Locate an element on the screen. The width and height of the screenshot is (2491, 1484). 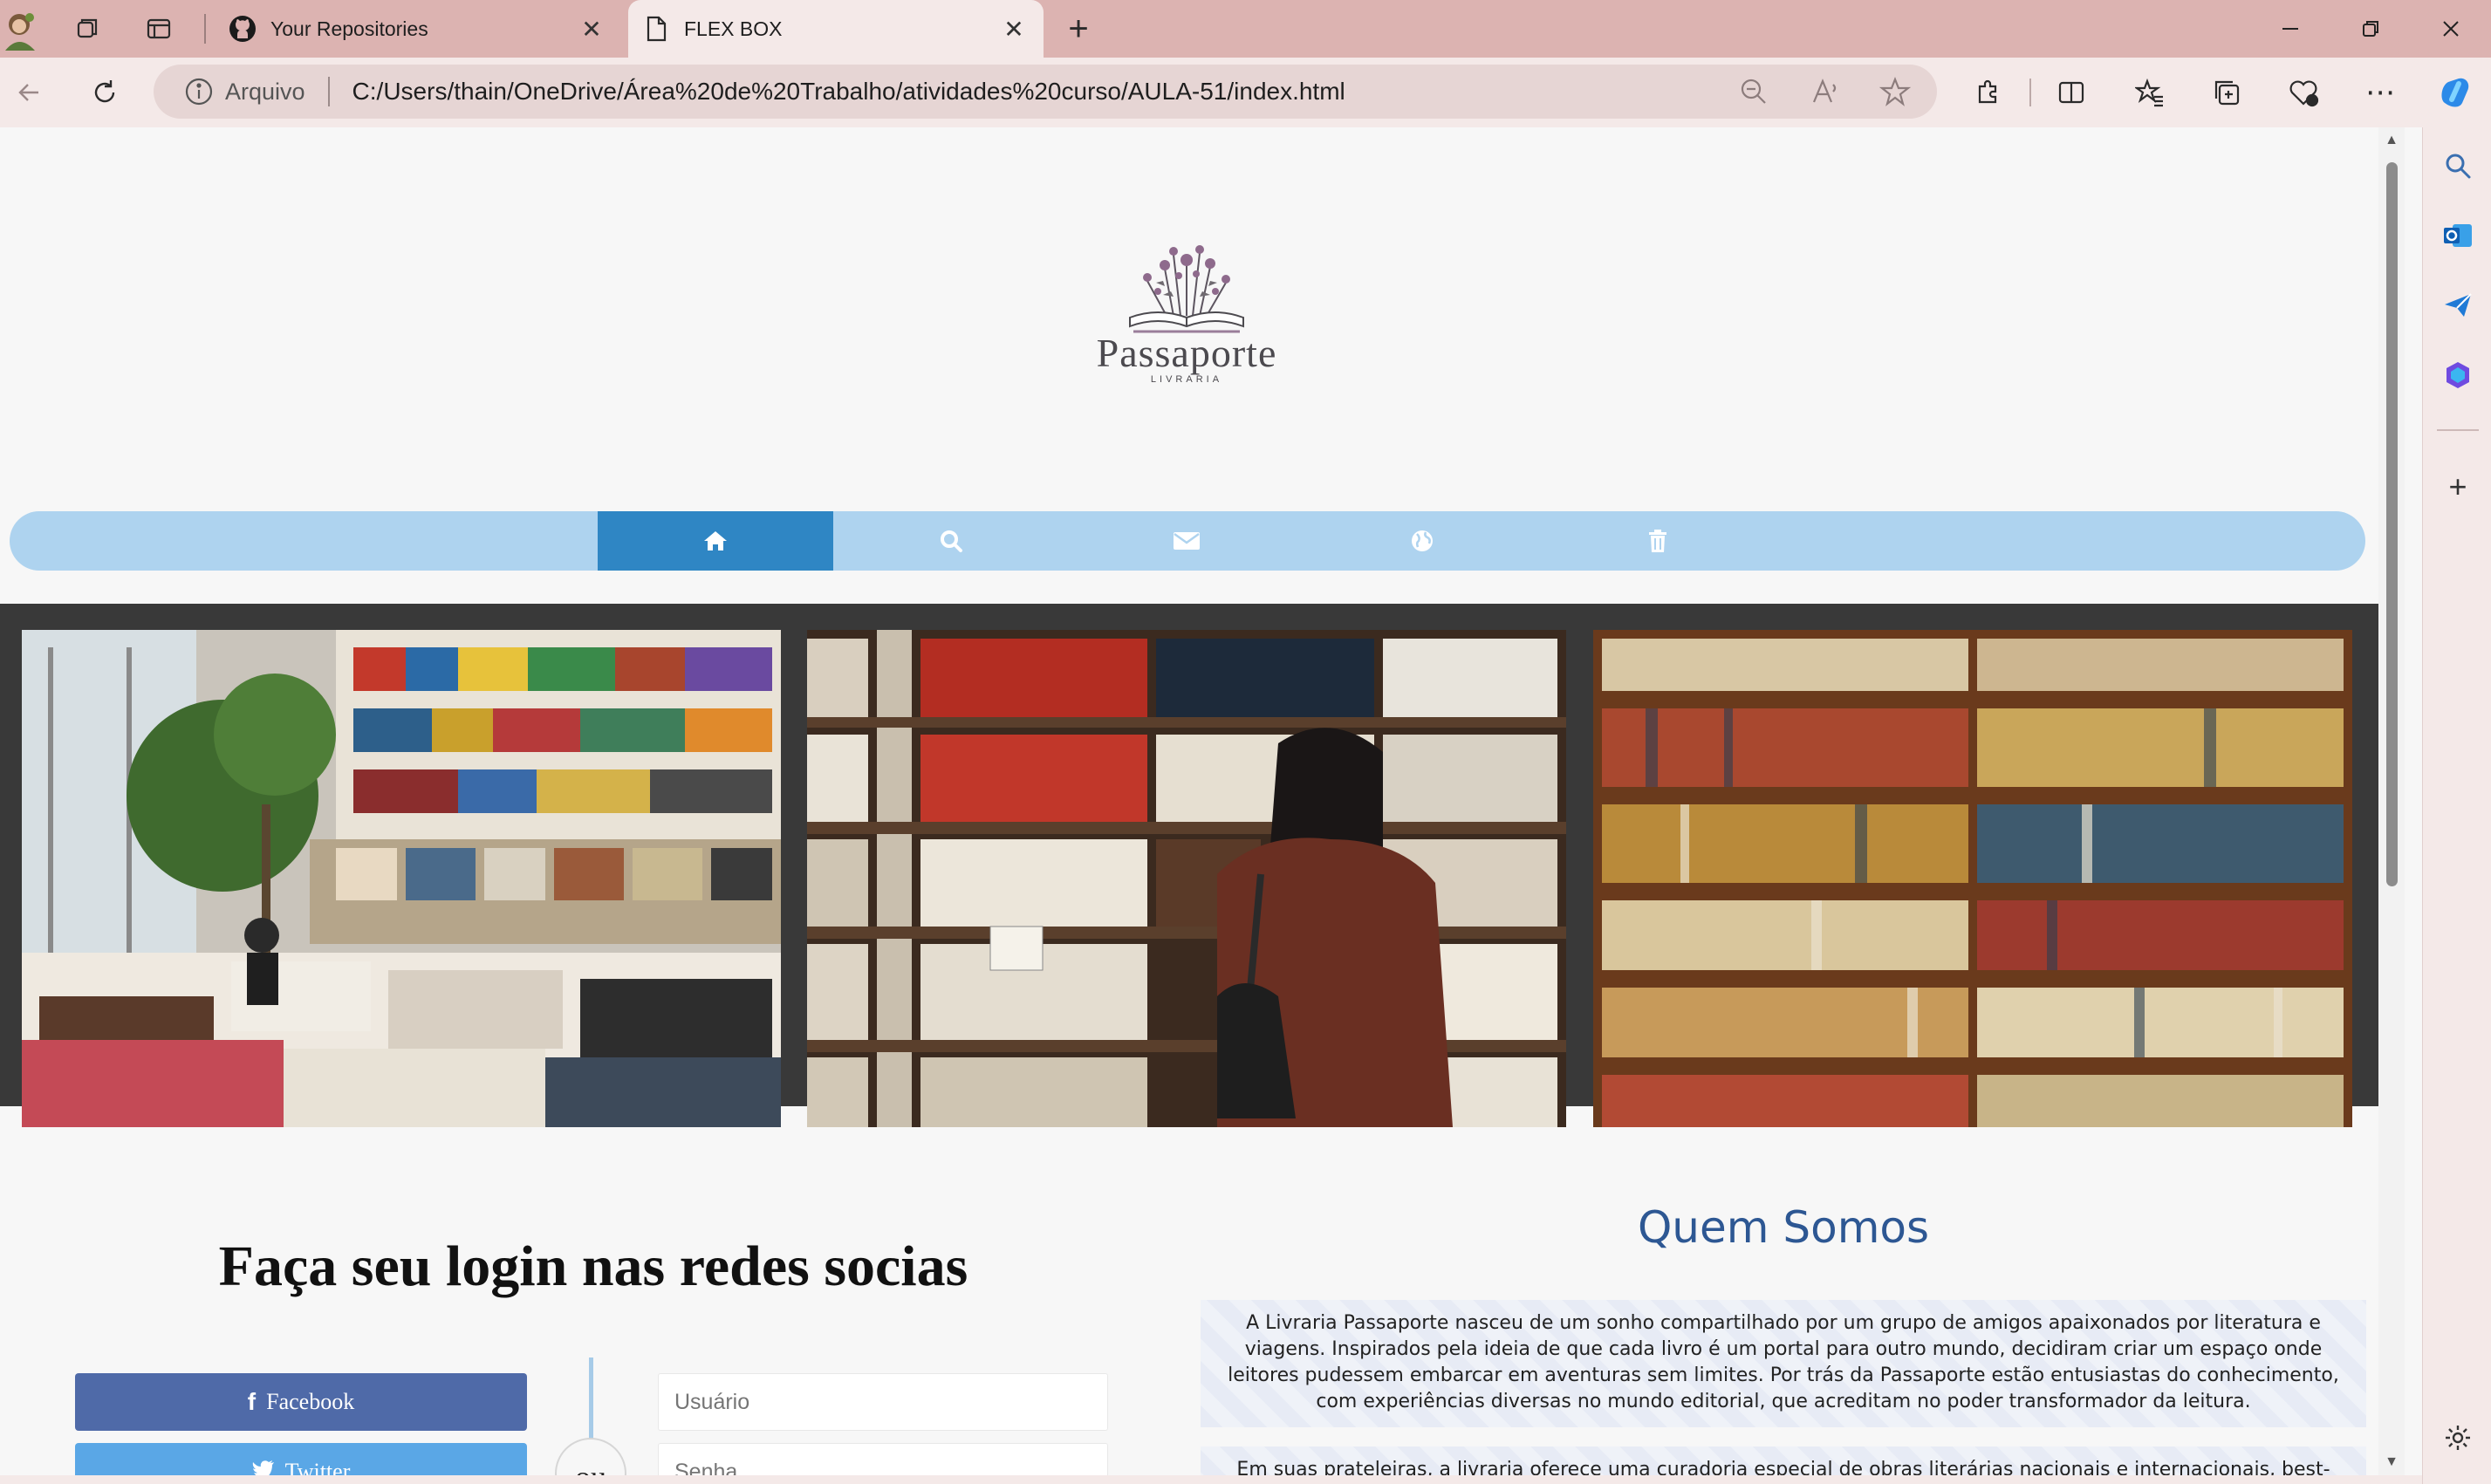
facebook-login-button: f Facebook is located at coordinates (301, 1402).